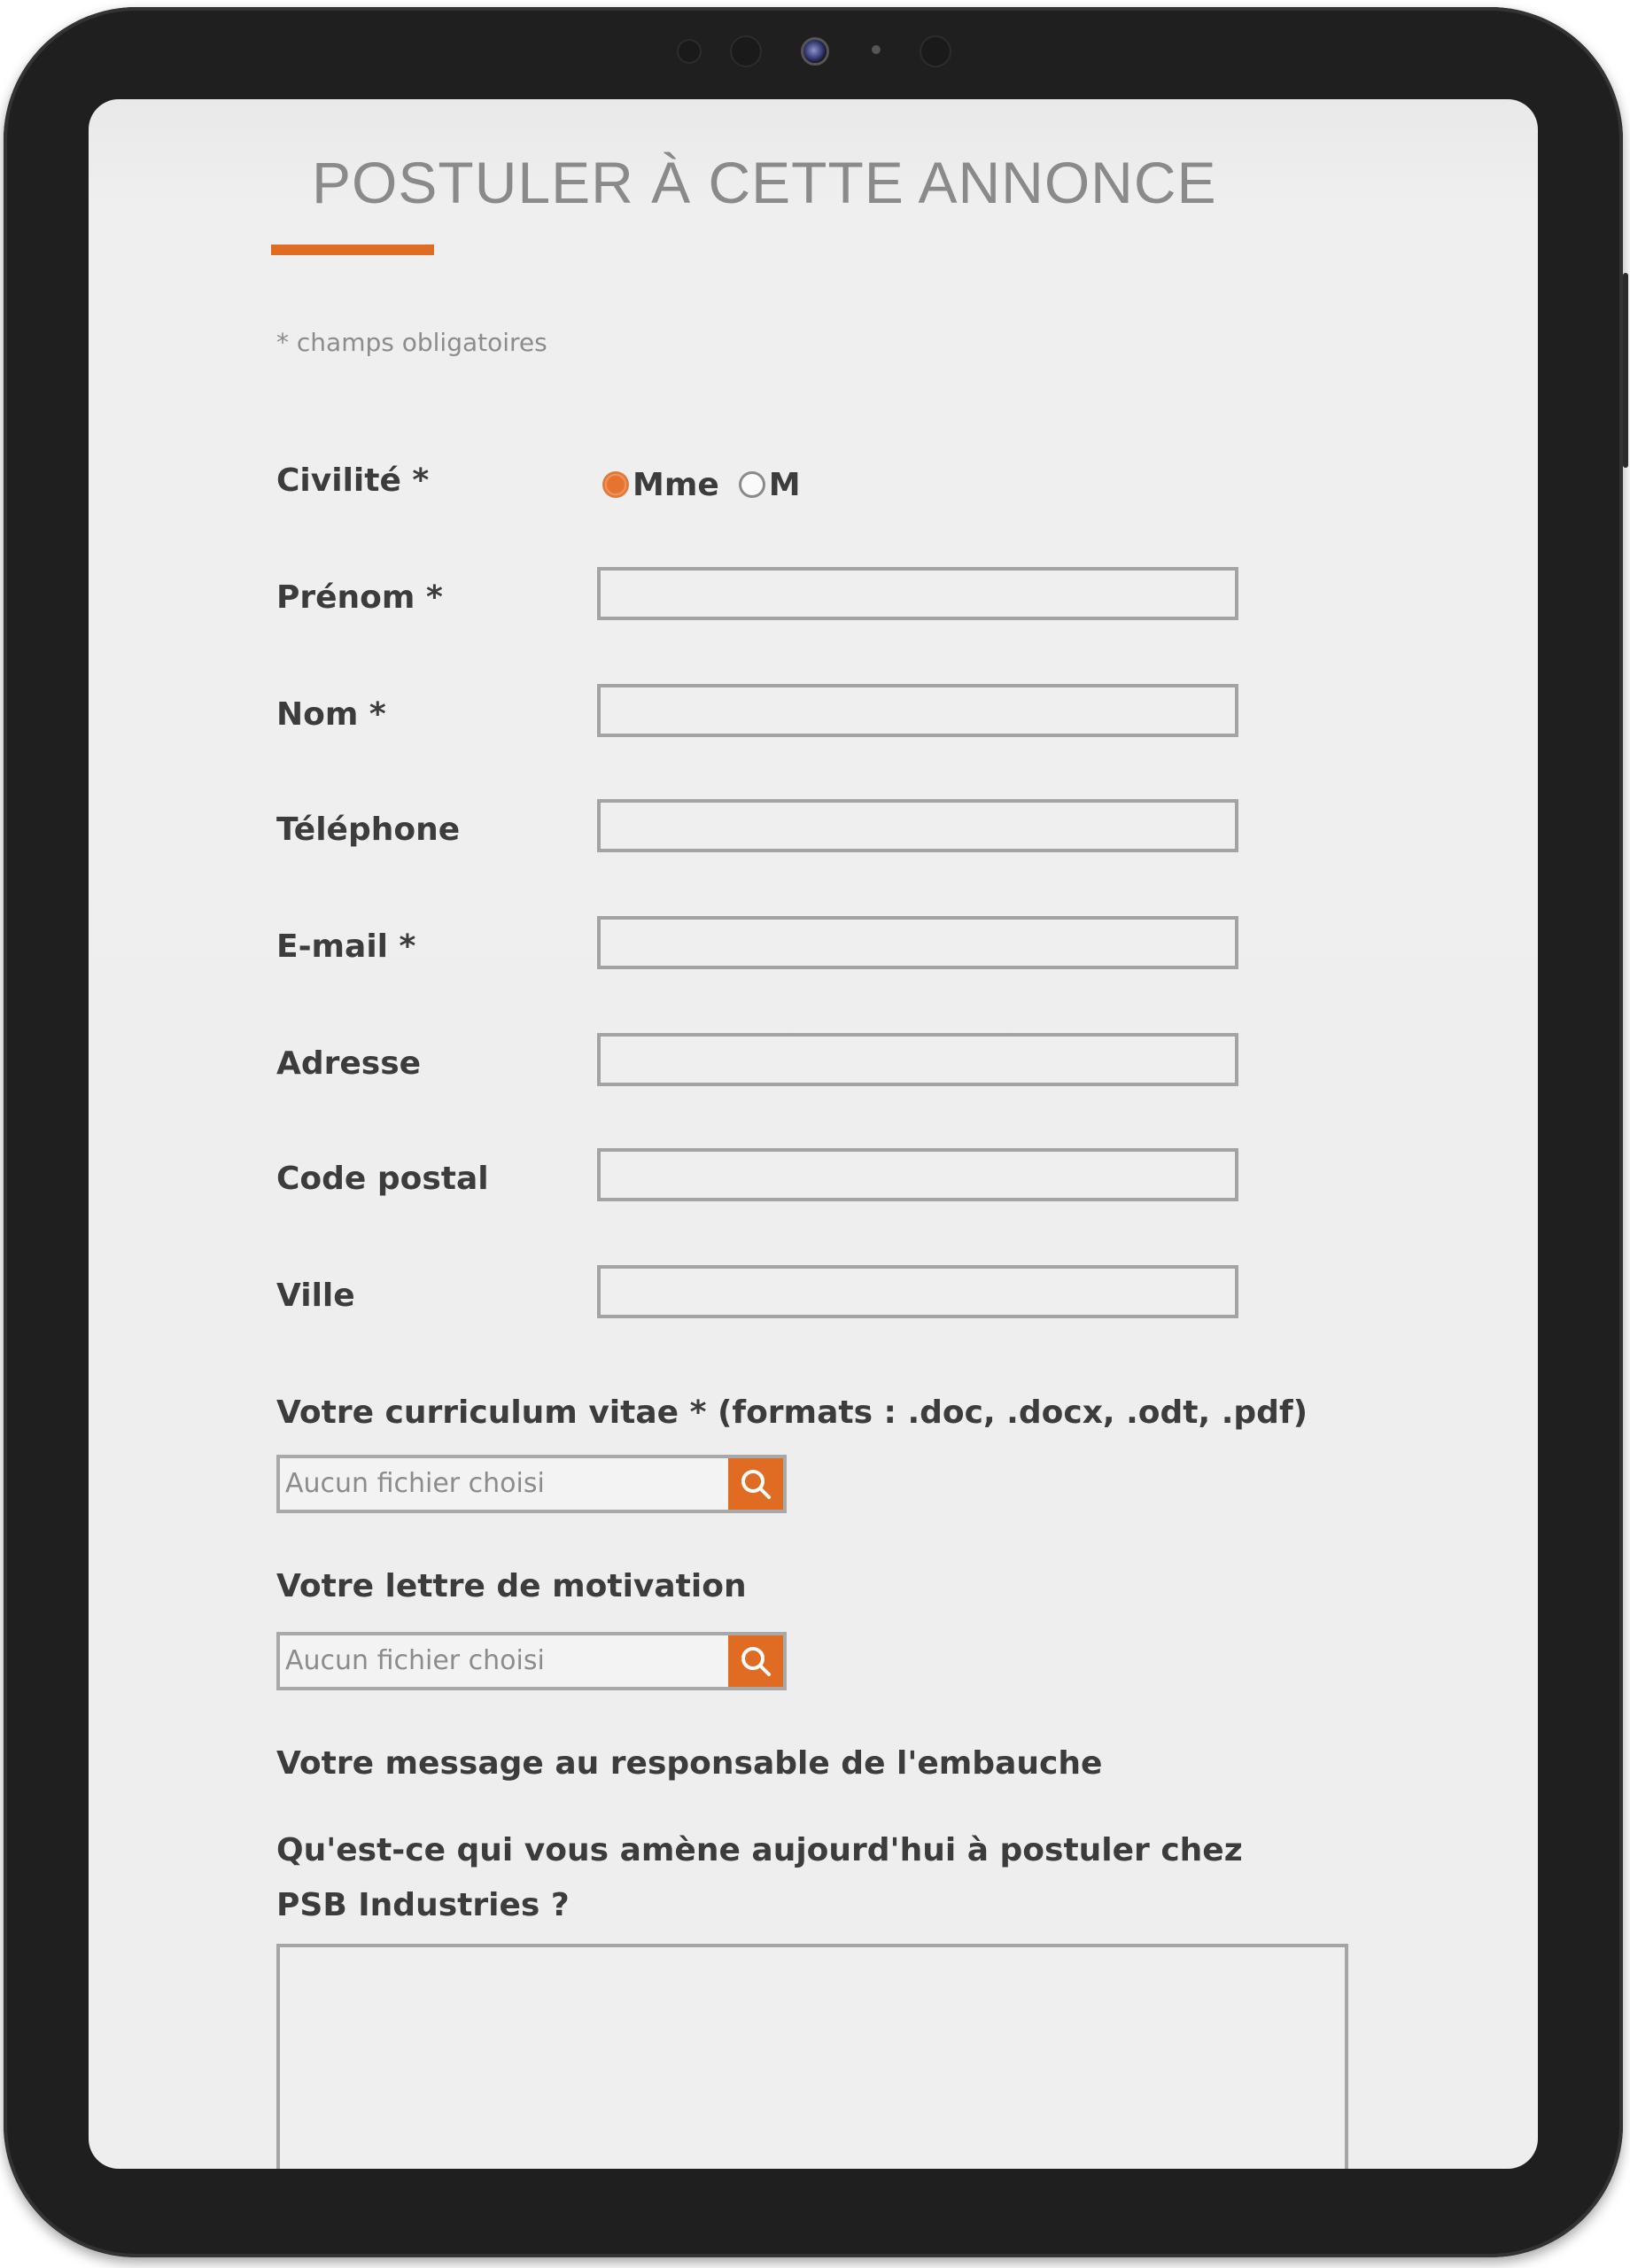  Describe the element at coordinates (368, 830) in the screenshot. I see `phone-label: Téléphone` at that location.